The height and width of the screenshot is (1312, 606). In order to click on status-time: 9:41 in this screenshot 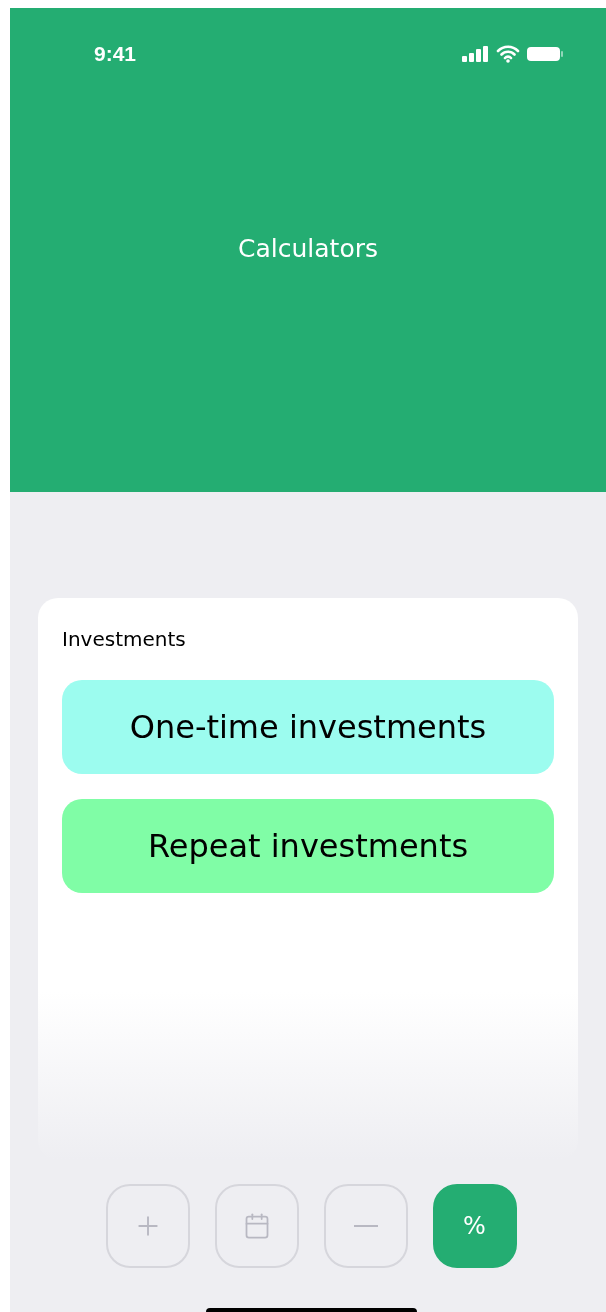, I will do `click(115, 54)`.